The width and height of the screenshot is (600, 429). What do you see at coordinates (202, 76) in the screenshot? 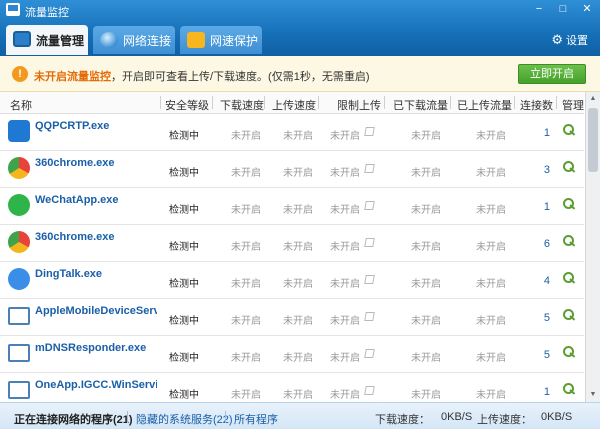
I see `notice-text: 未开启流量监控，开启即可查看上传/下载速度。(仅需1秒，无需重启)` at bounding box center [202, 76].